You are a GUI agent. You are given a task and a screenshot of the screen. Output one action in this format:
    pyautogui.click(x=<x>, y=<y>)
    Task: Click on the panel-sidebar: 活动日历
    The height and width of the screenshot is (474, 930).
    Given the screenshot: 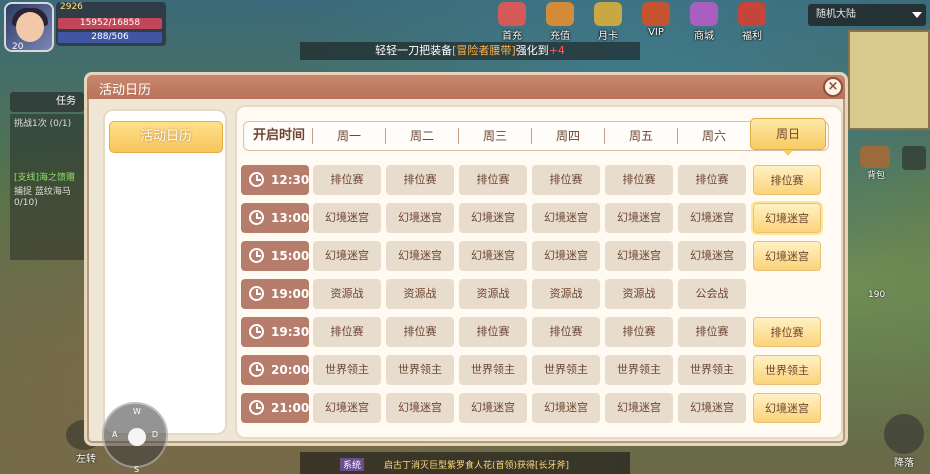 What is the action you would take?
    pyautogui.click(x=165, y=272)
    